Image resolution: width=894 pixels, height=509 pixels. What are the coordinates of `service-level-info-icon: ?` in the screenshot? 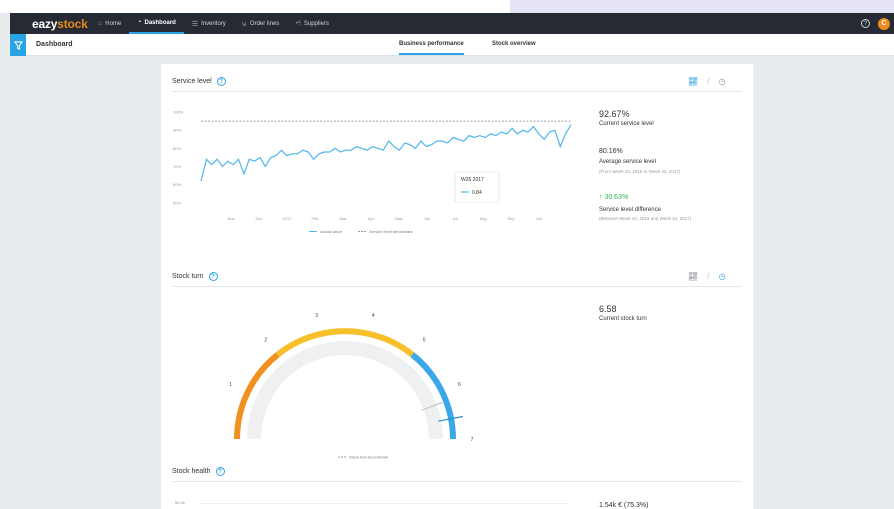 It's located at (221, 81).